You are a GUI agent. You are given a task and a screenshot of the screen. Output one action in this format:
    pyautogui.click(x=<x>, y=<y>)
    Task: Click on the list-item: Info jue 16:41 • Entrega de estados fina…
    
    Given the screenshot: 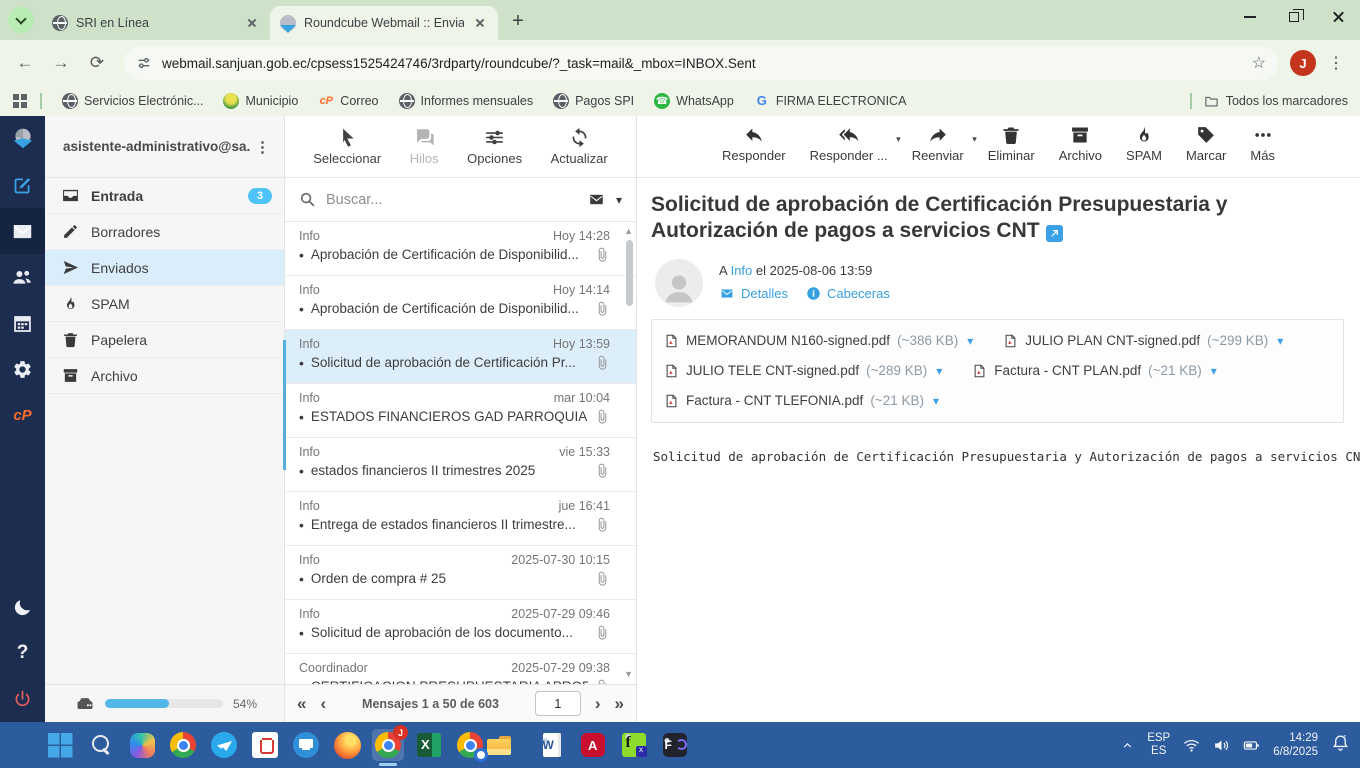 What is the action you would take?
    pyautogui.click(x=460, y=519)
    